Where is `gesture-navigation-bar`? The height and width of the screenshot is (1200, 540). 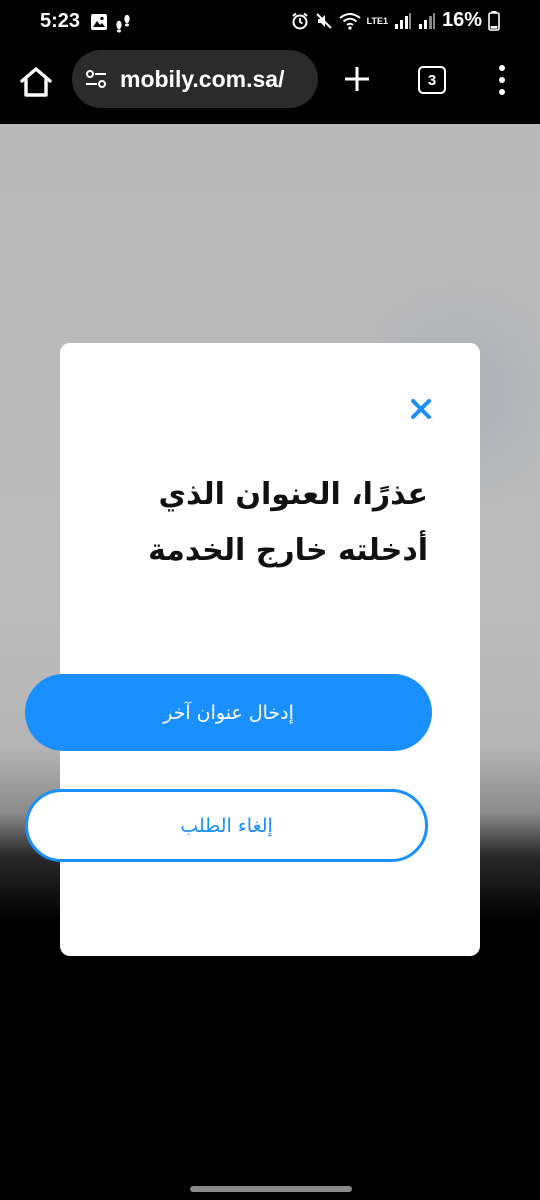 gesture-navigation-bar is located at coordinates (271, 1189).